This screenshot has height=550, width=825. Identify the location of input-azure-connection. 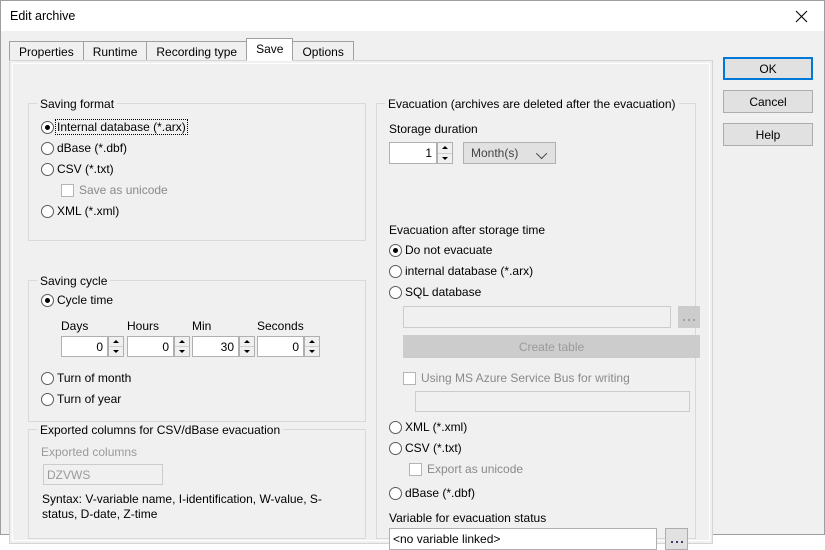
(552, 401).